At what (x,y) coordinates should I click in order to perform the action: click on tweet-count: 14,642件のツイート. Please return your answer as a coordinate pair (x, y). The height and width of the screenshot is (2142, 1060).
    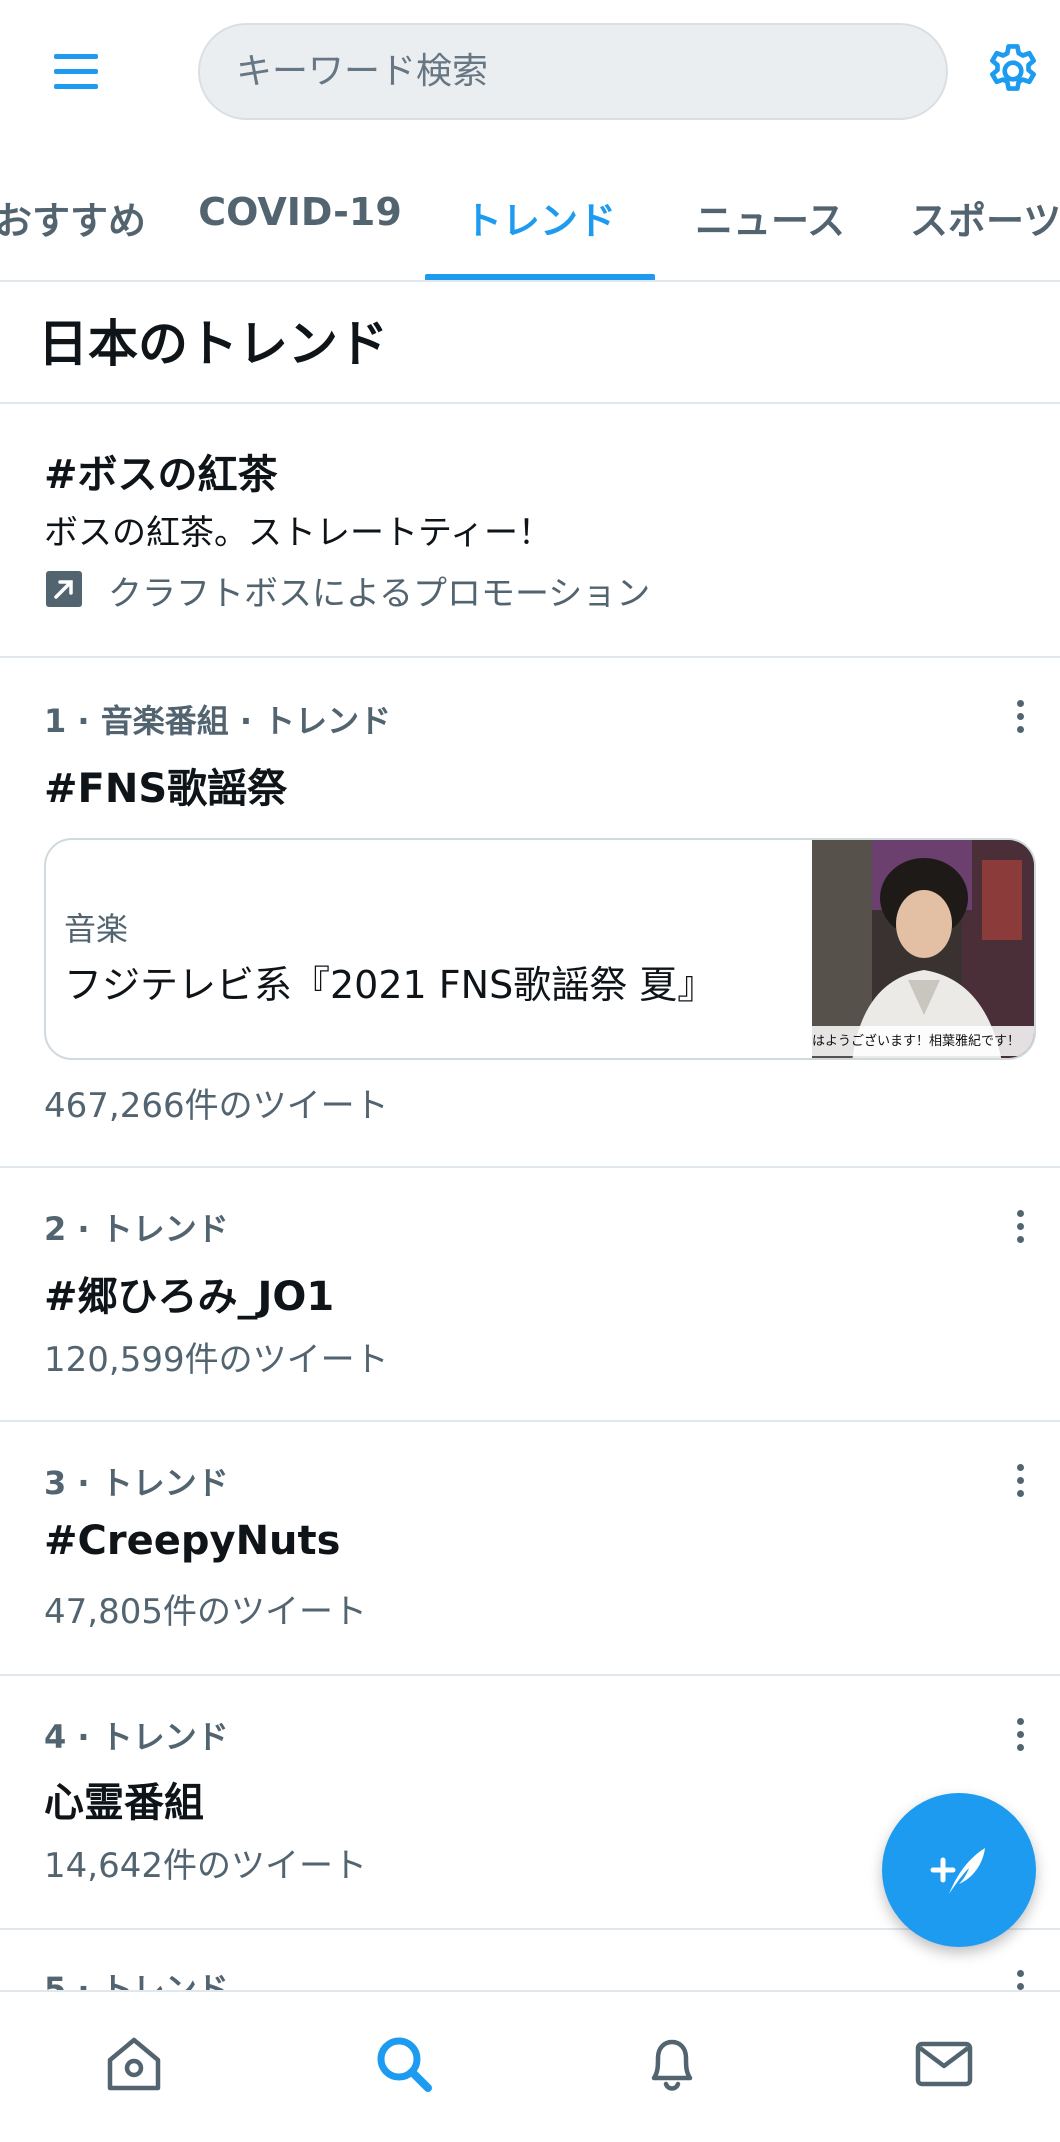
    Looking at the image, I should click on (205, 1866).